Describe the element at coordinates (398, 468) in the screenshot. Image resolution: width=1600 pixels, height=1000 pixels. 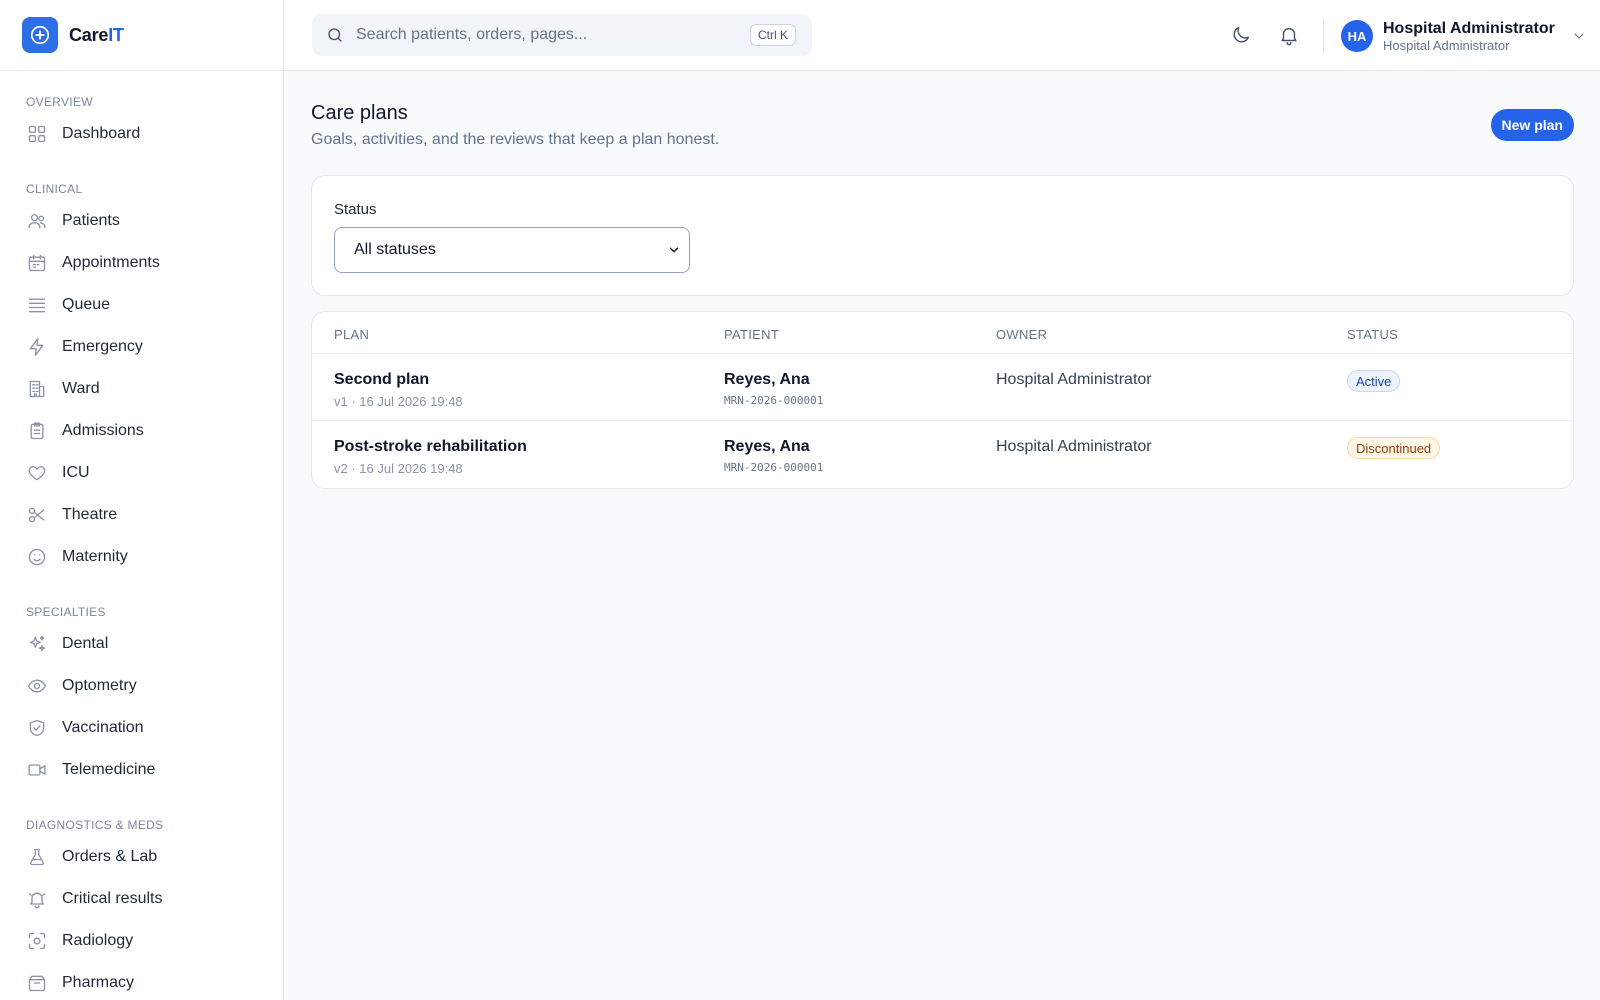
I see `plan-meta: v2 · 16 Jul 2026 19:48` at that location.